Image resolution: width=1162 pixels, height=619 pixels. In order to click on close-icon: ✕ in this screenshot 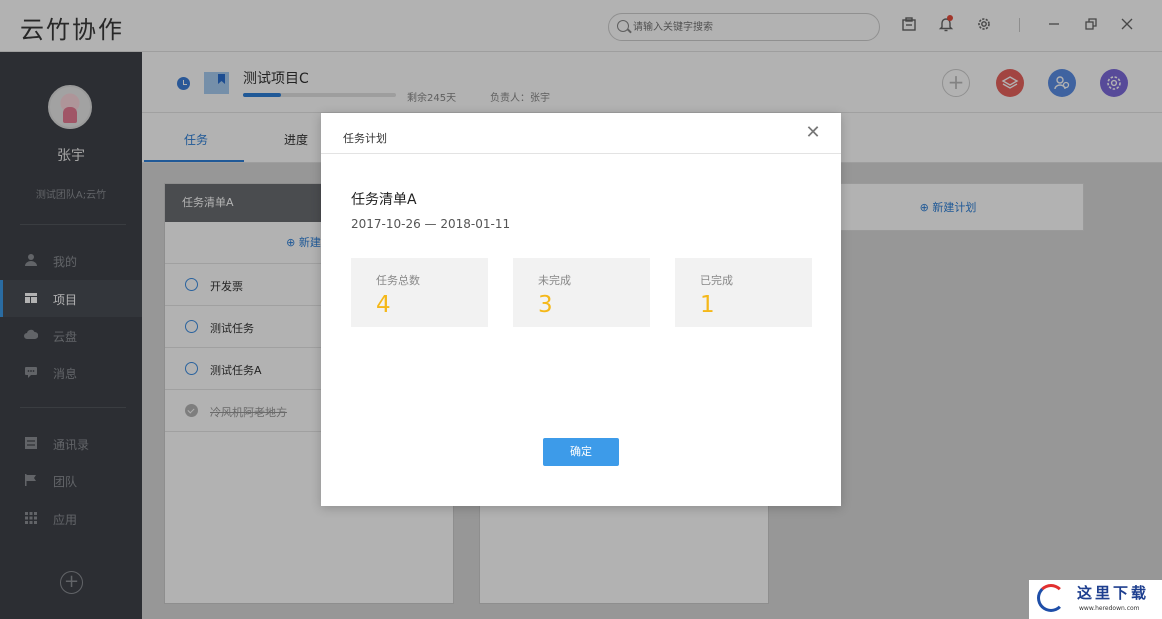, I will do `click(813, 133)`.